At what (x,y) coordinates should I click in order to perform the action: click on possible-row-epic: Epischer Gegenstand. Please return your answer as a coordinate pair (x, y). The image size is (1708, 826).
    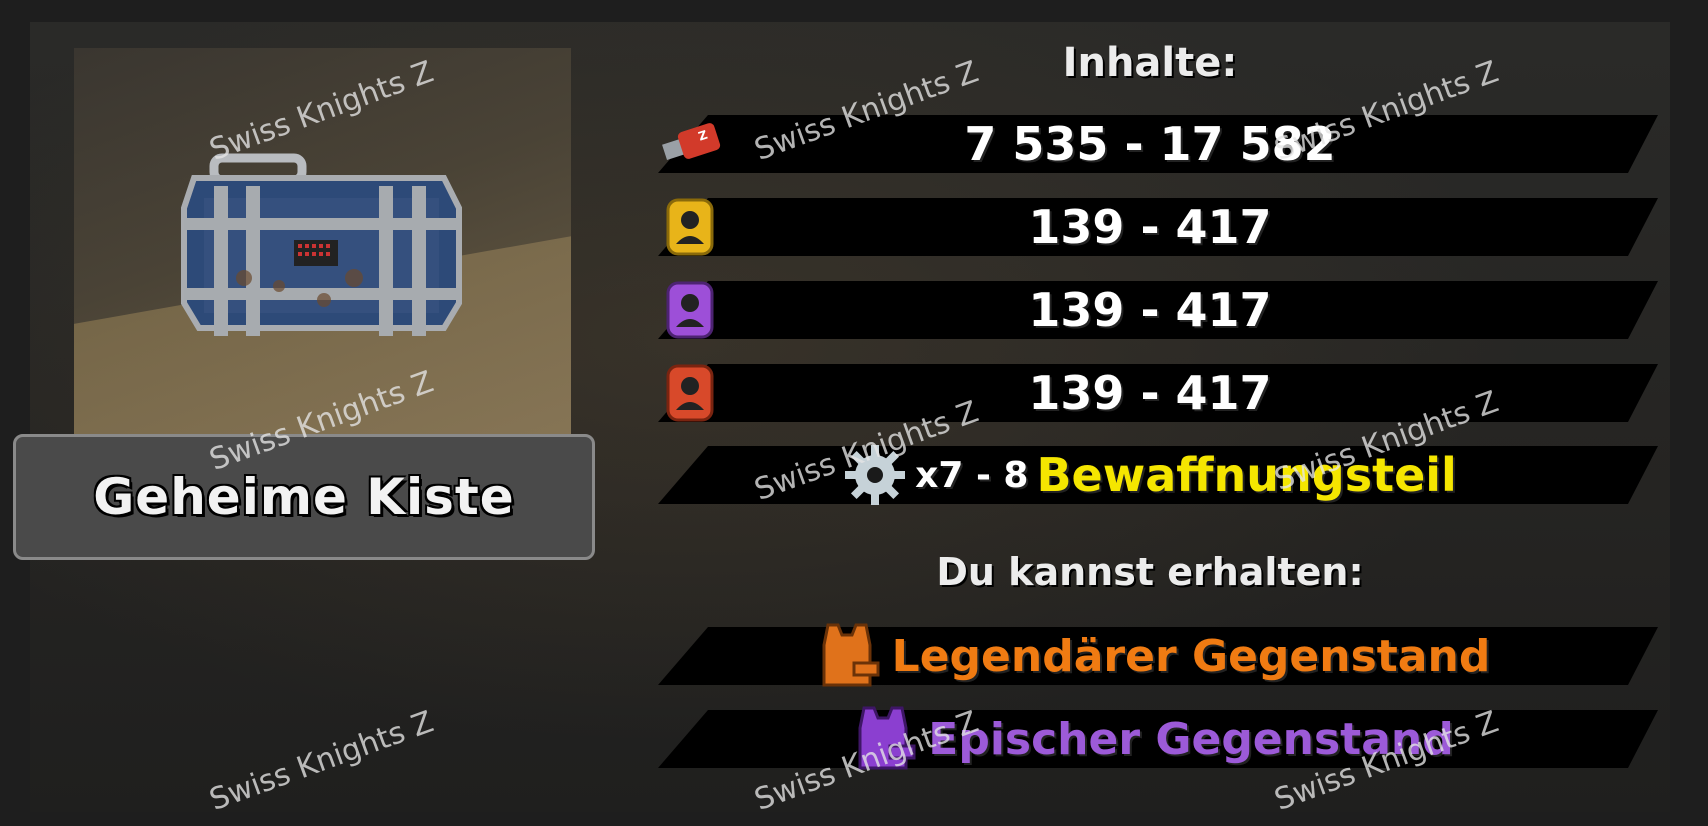
    Looking at the image, I should click on (1150, 738).